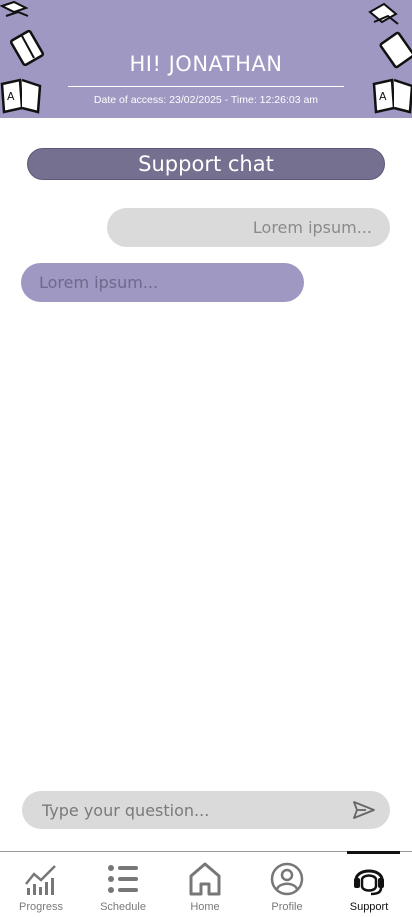 Image resolution: width=412 pixels, height=917 pixels. What do you see at coordinates (287, 879) in the screenshot?
I see `user-icon` at bounding box center [287, 879].